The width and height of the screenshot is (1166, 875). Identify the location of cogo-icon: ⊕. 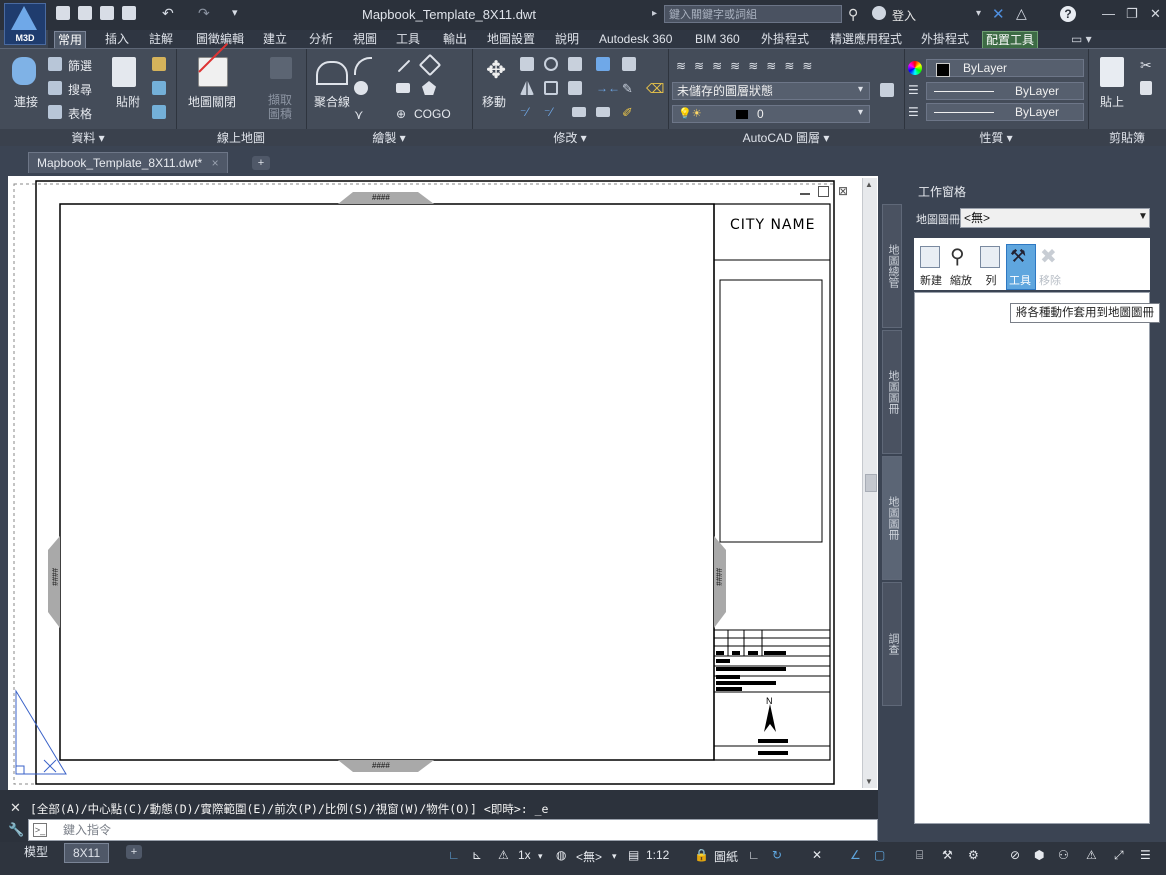
(405, 116).